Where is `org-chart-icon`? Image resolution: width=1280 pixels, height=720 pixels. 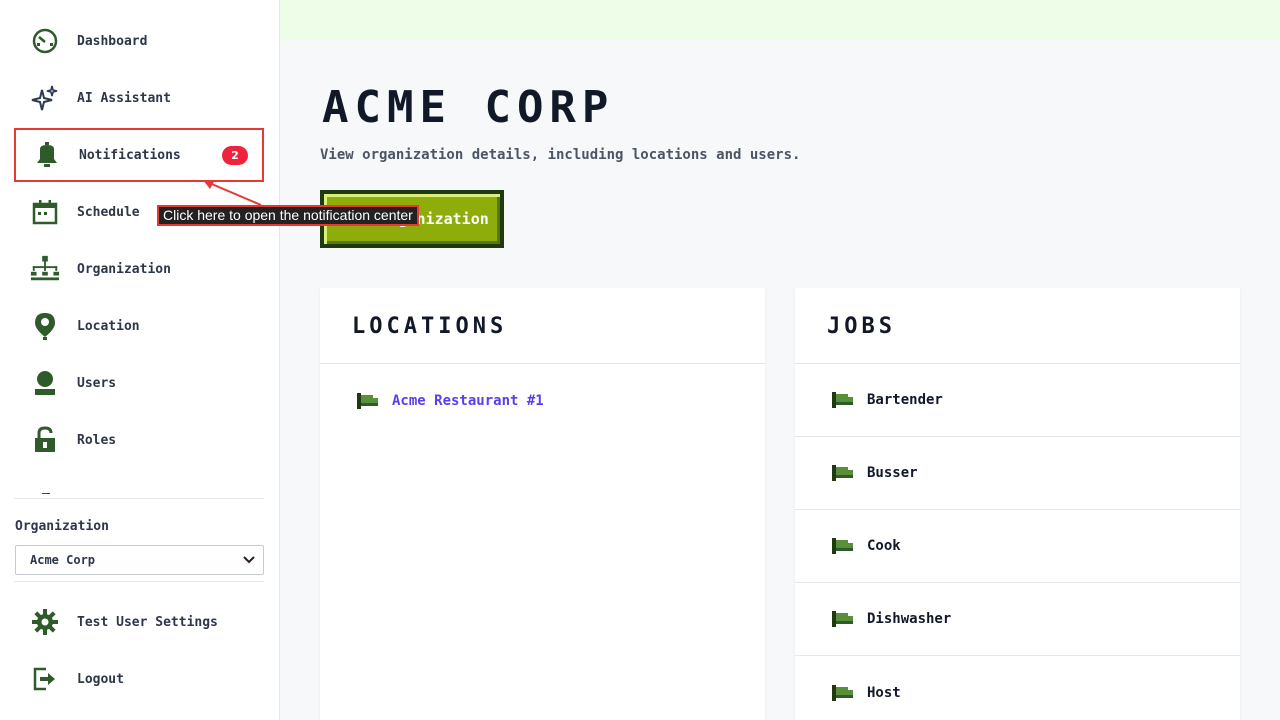
org-chart-icon is located at coordinates (45, 269).